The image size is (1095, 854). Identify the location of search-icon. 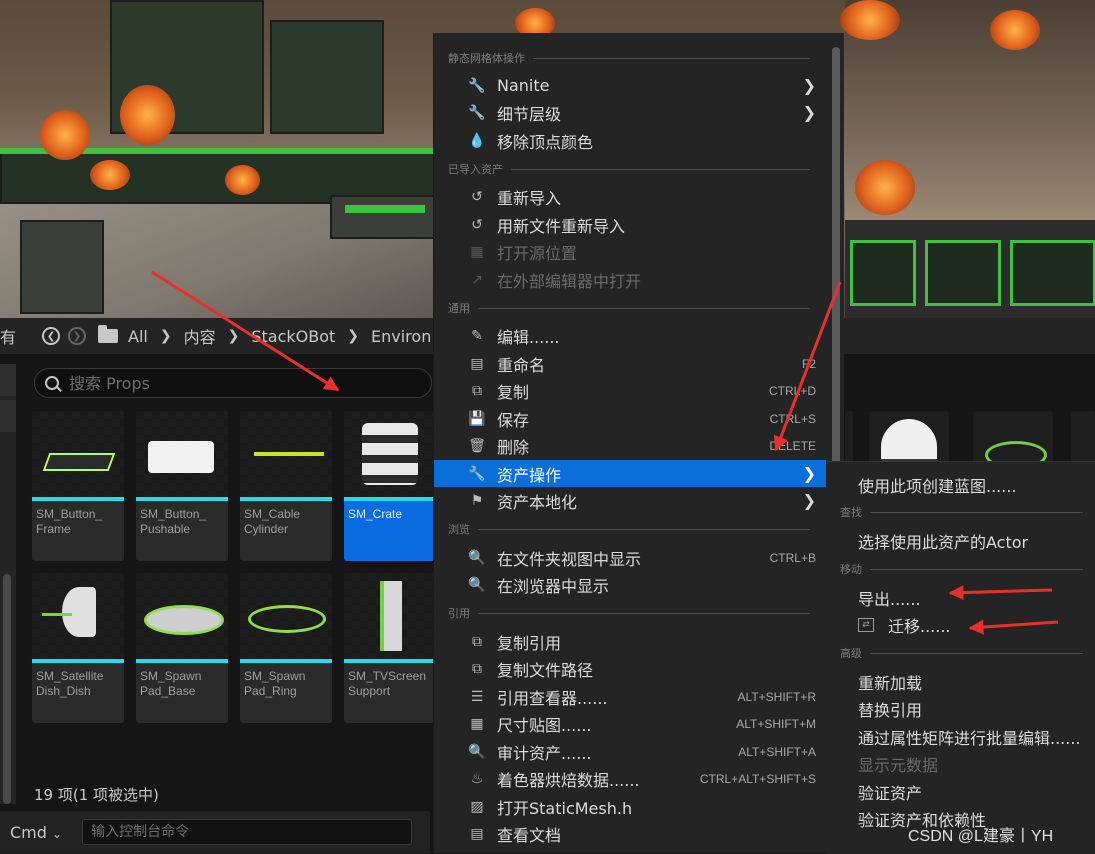
(52, 383).